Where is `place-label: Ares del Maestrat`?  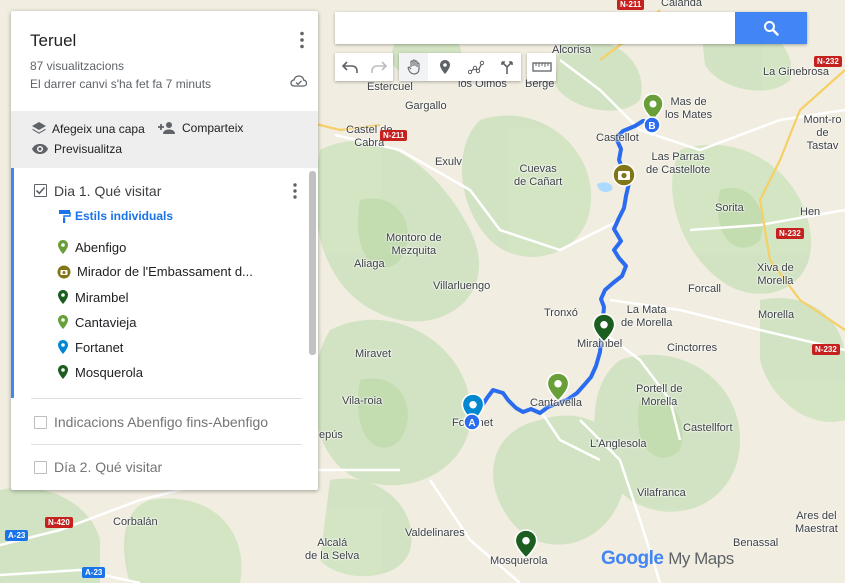
place-label: Ares del Maestrat is located at coordinates (816, 522).